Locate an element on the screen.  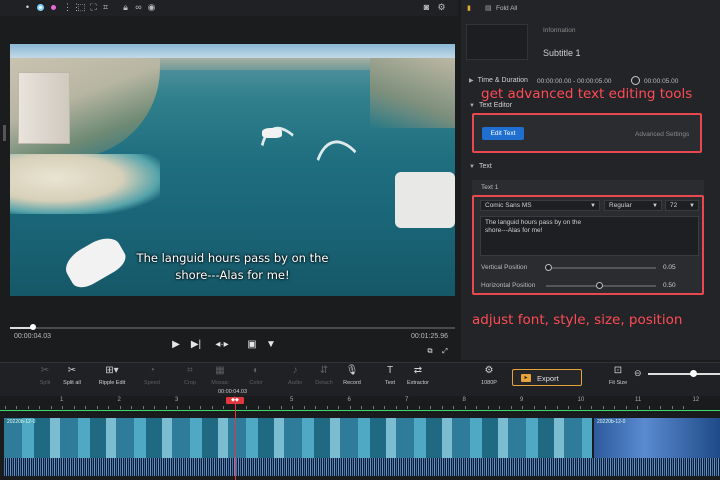
fullscreen-icon: ⧉ is located at coordinates (430, 352).